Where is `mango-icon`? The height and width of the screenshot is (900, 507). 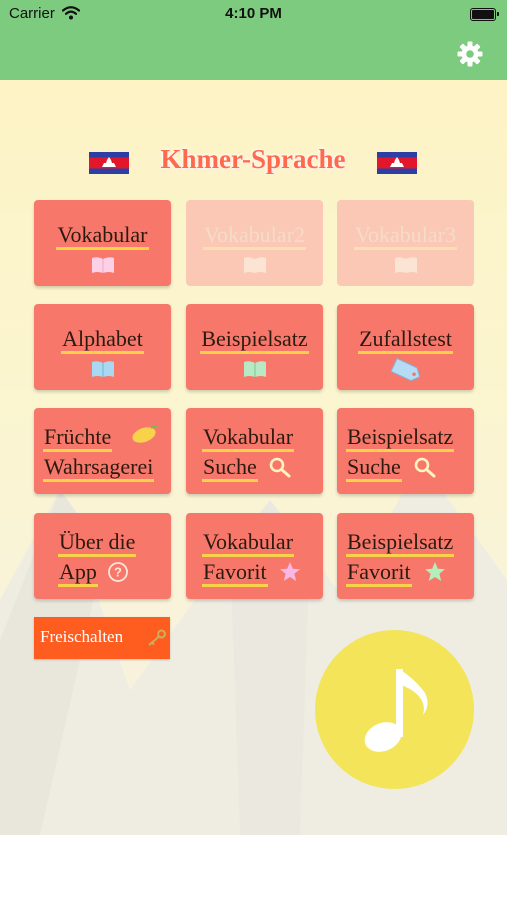
mango-icon is located at coordinates (145, 434).